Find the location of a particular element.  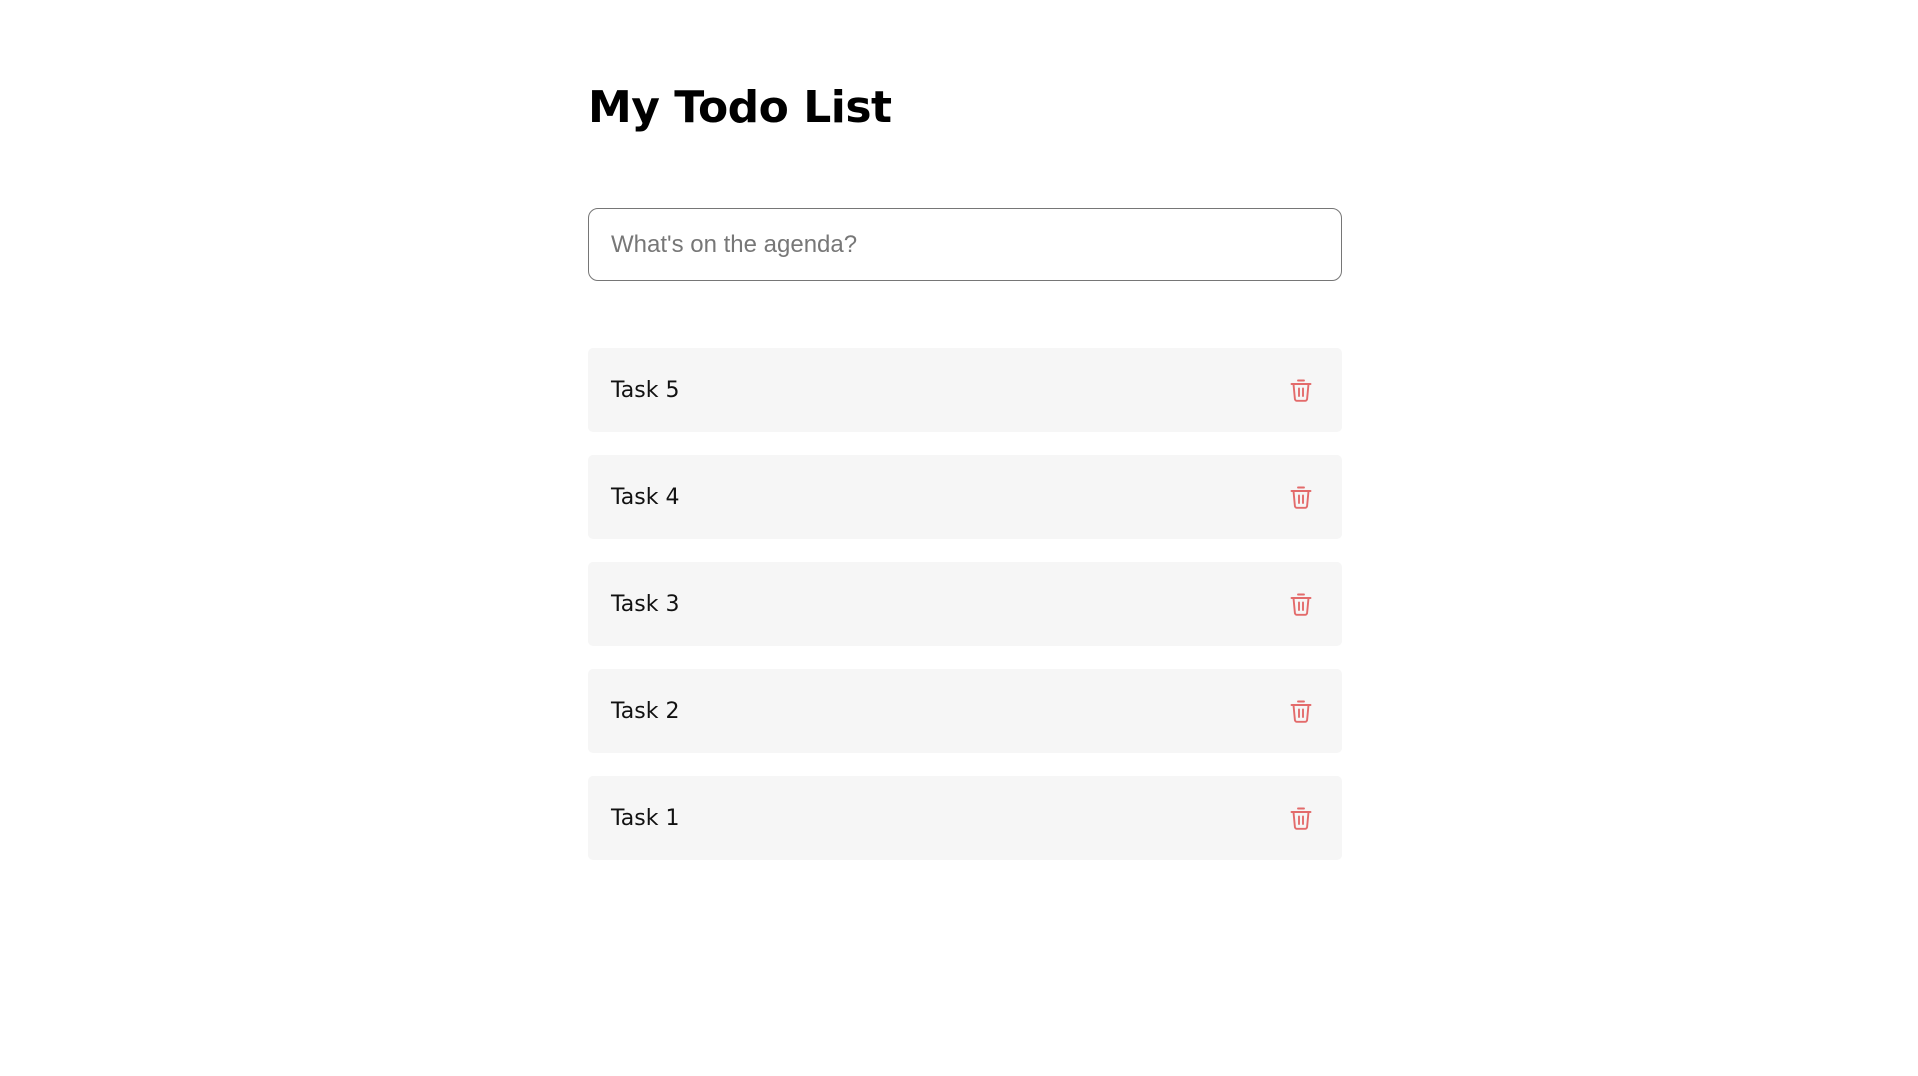

page-title: My Todo List is located at coordinates (740, 107).